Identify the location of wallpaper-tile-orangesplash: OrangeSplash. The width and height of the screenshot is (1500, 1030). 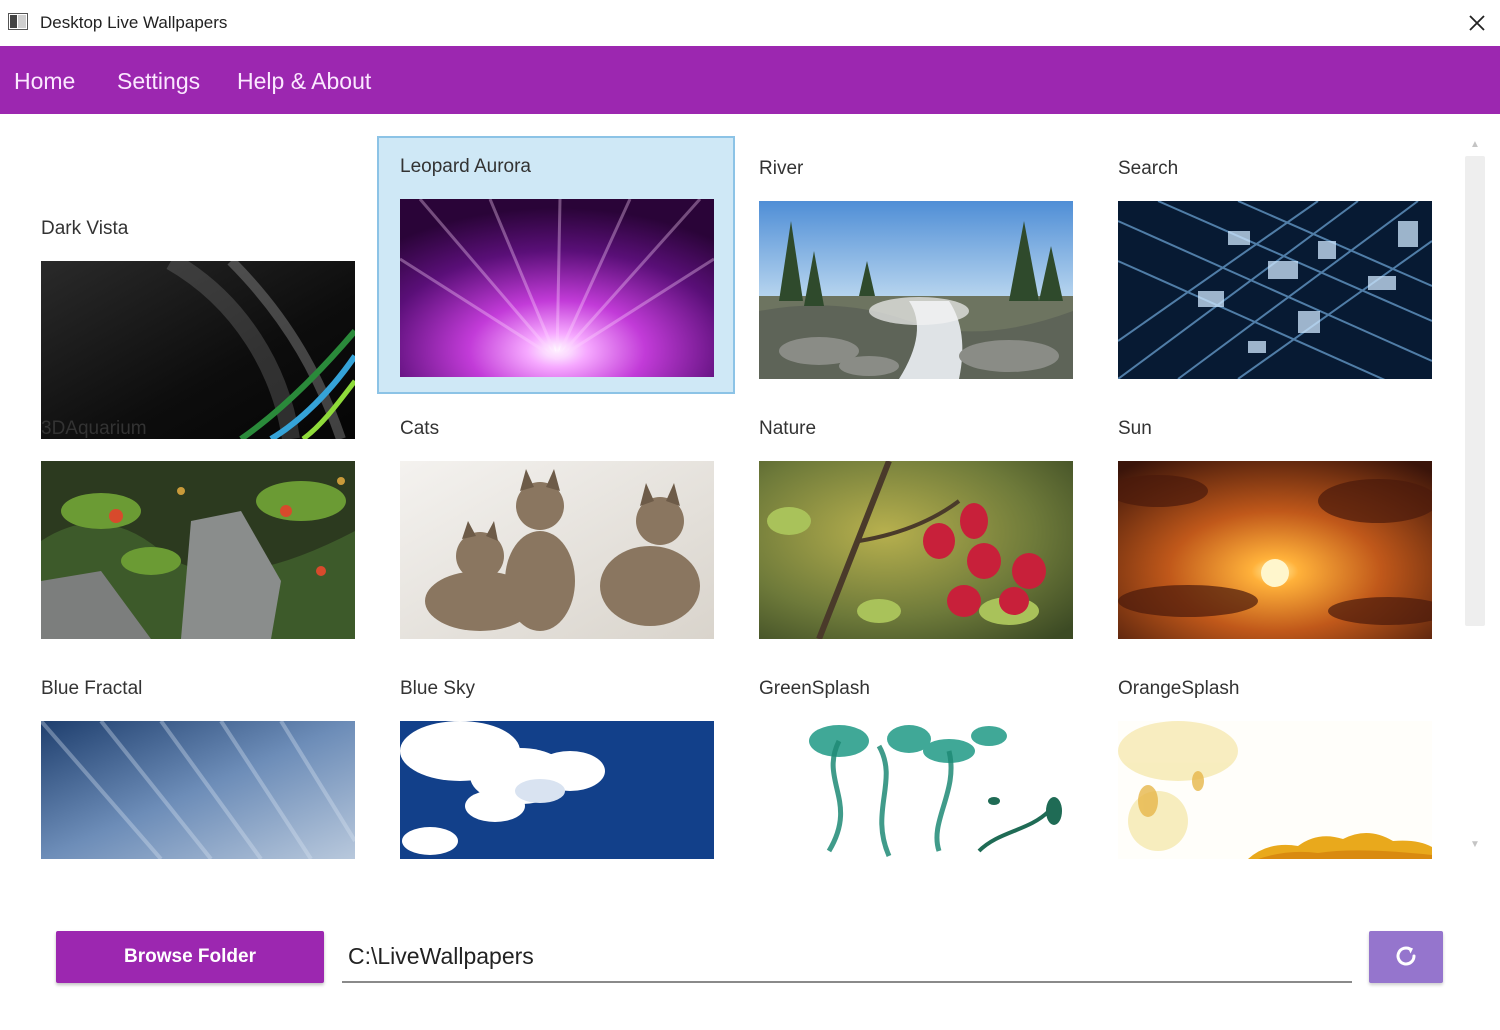
(1274, 787).